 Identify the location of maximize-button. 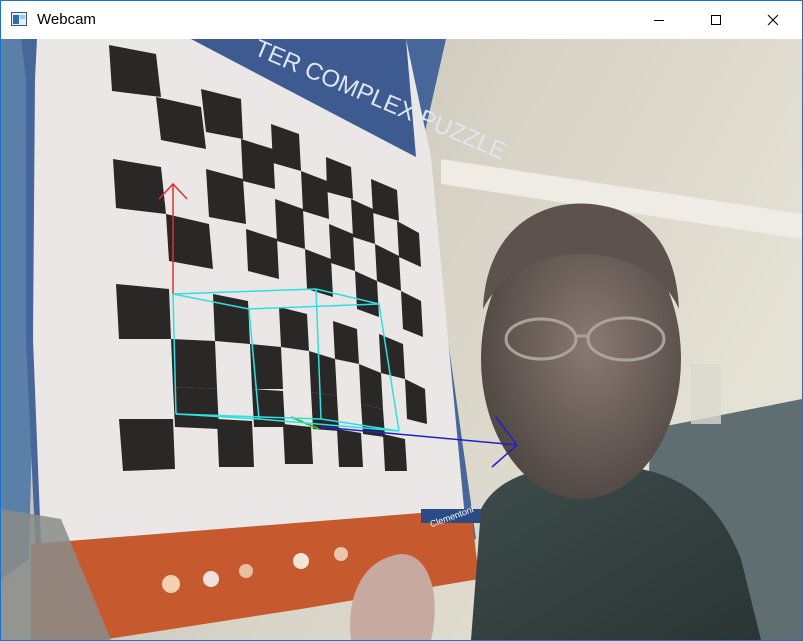
(716, 20).